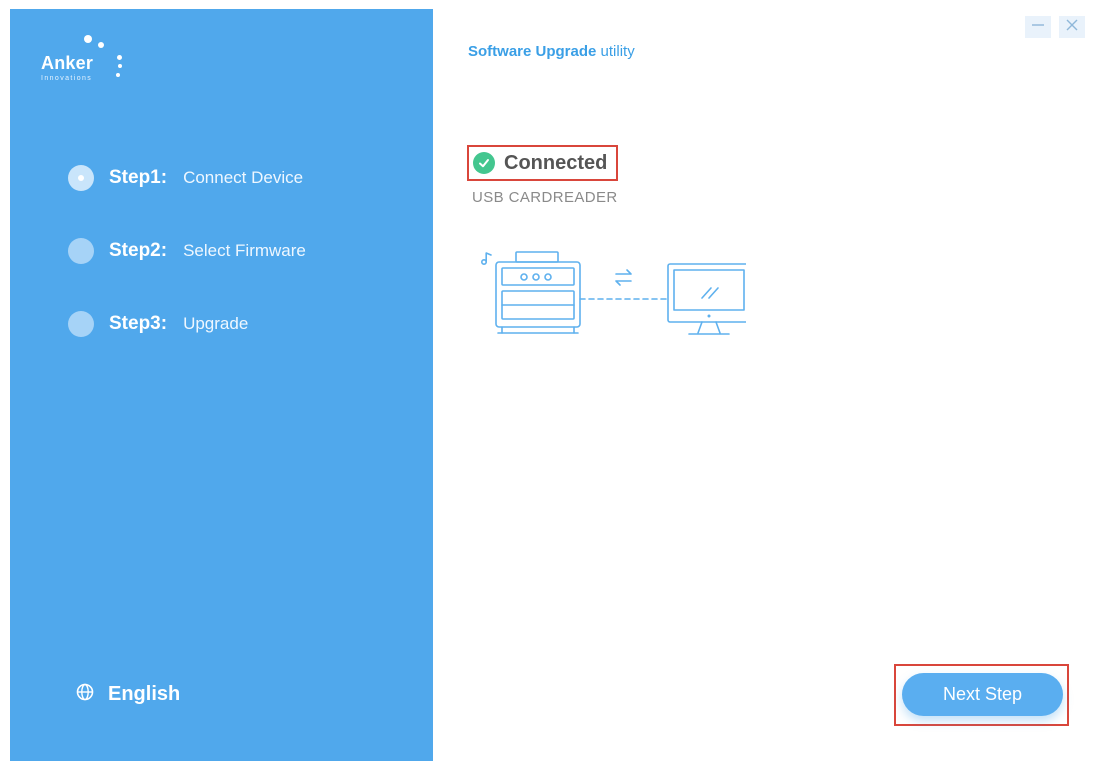  What do you see at coordinates (216, 323) in the screenshot?
I see `step-label: Upgrade` at bounding box center [216, 323].